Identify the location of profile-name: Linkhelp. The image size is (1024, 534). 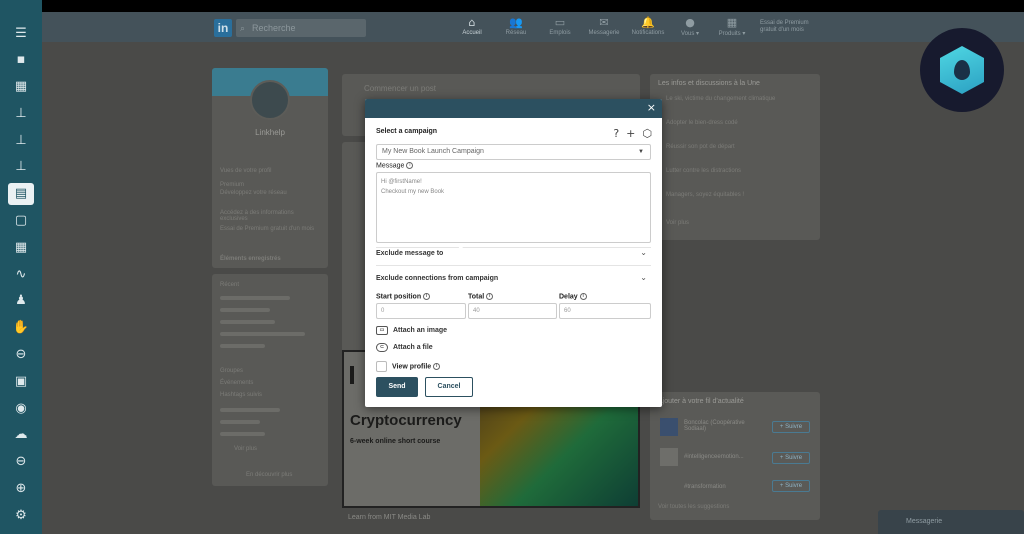
(270, 132).